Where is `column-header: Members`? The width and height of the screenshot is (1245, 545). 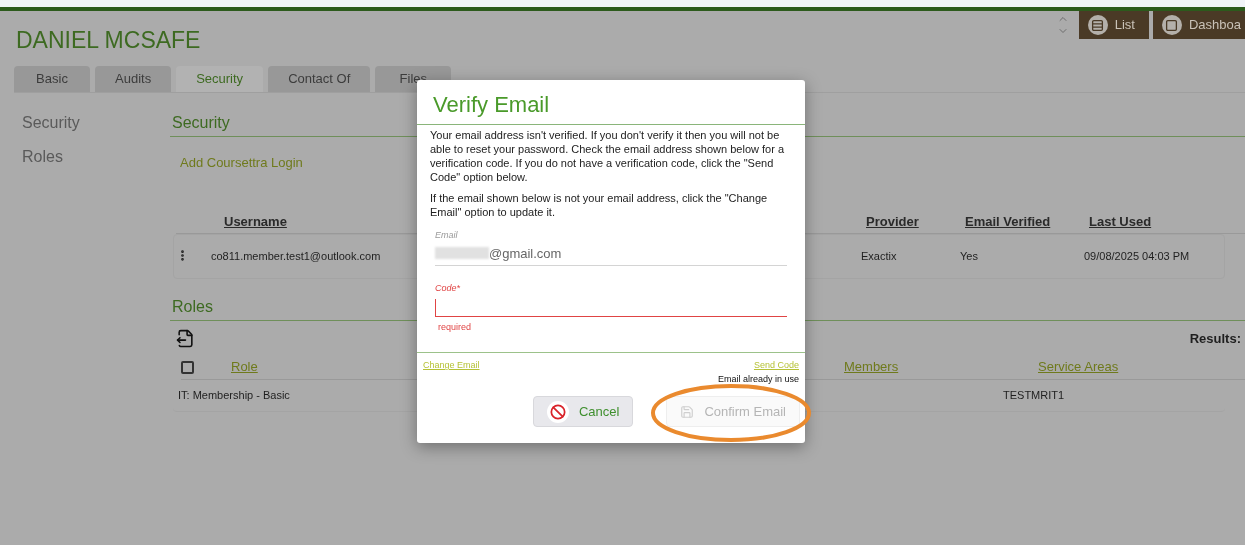
column-header: Members is located at coordinates (941, 366).